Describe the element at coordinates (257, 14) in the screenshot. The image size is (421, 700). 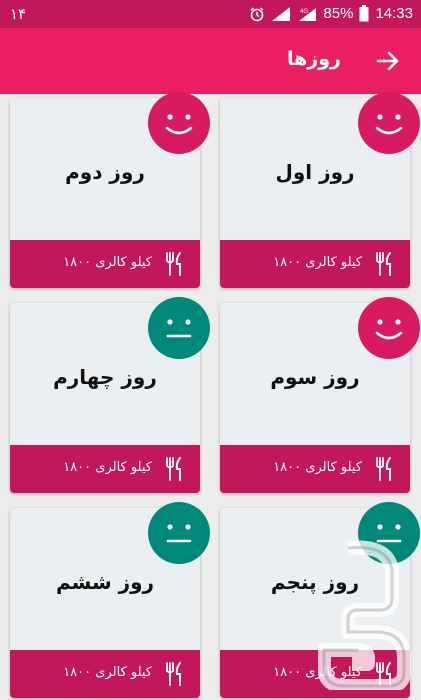
I see `alarm-icon` at that location.